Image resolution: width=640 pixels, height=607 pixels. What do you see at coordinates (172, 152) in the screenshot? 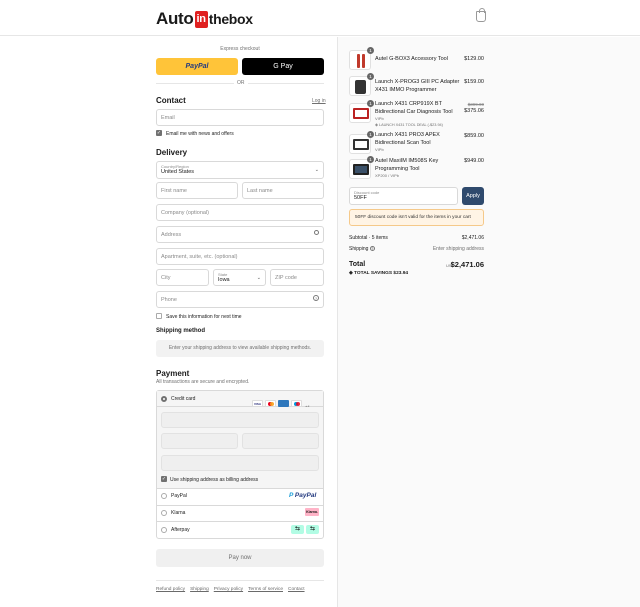
I see `delivery-heading: Delivery` at bounding box center [172, 152].